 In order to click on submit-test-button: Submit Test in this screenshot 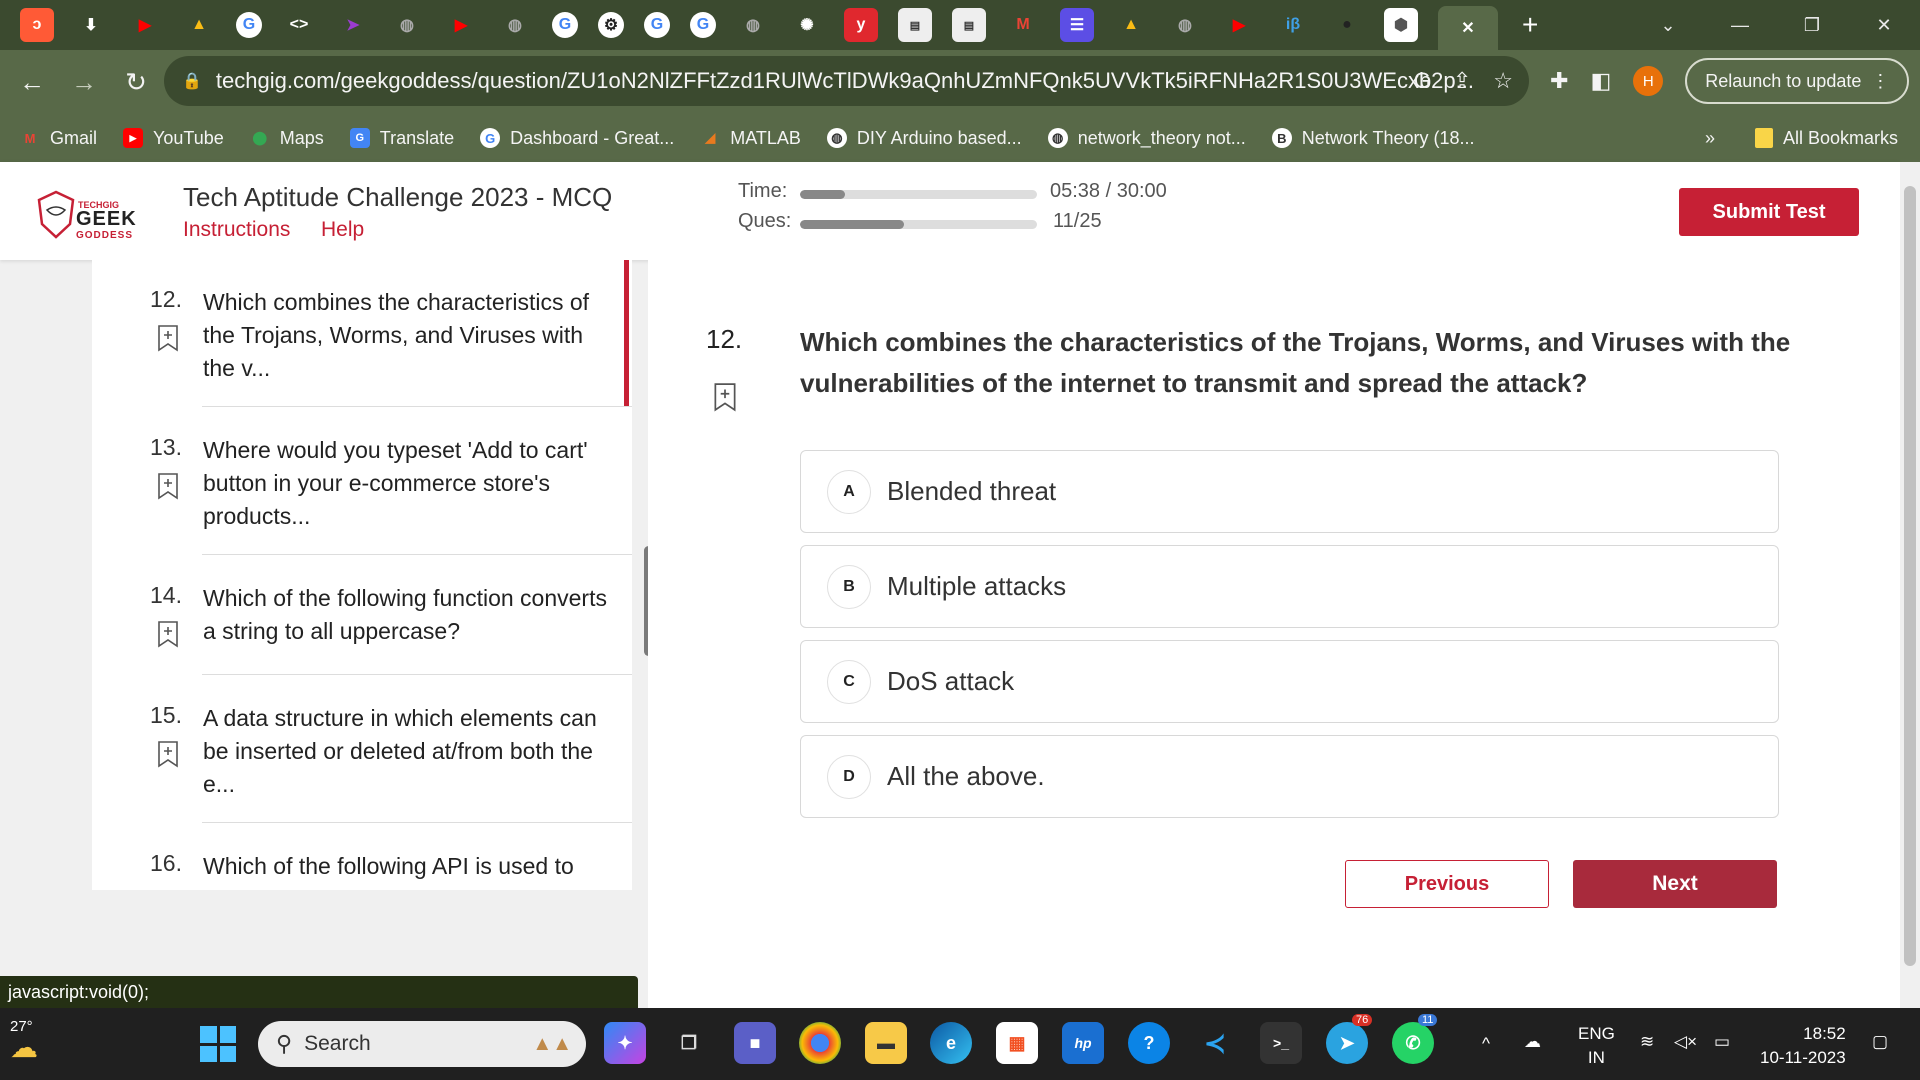, I will do `click(1769, 212)`.